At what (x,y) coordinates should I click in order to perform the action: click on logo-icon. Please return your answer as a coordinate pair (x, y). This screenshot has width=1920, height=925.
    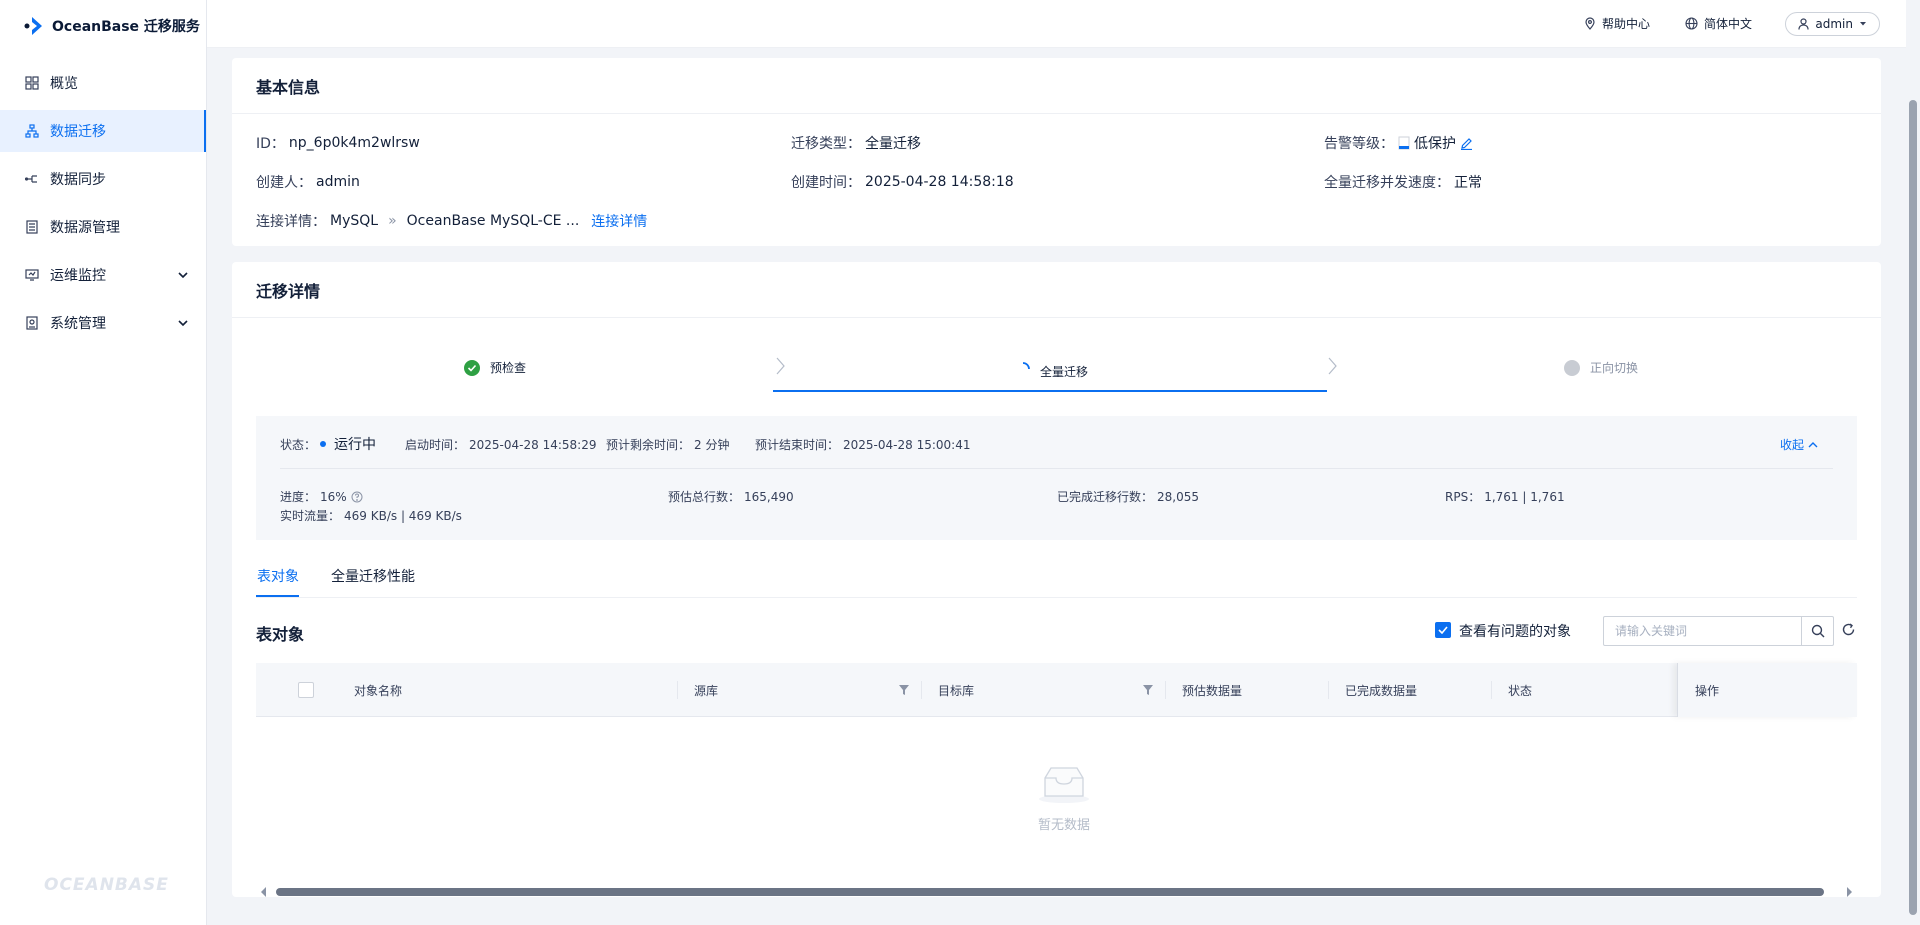
    Looking at the image, I should click on (33, 26).